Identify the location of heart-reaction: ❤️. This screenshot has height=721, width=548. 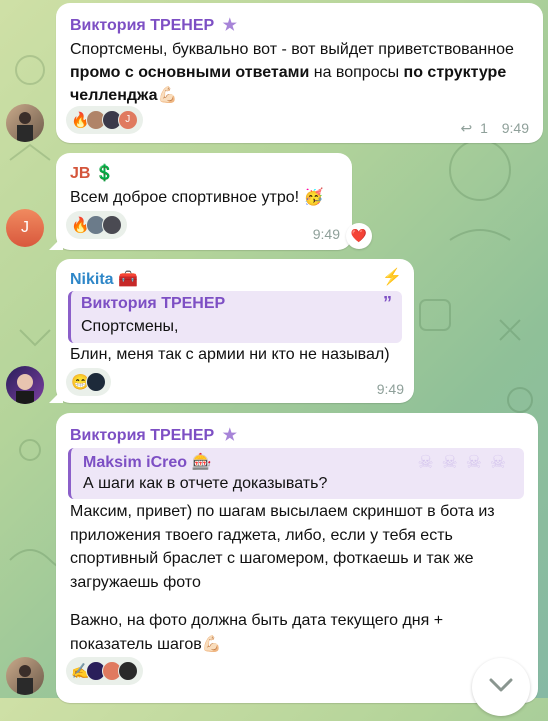
(359, 236).